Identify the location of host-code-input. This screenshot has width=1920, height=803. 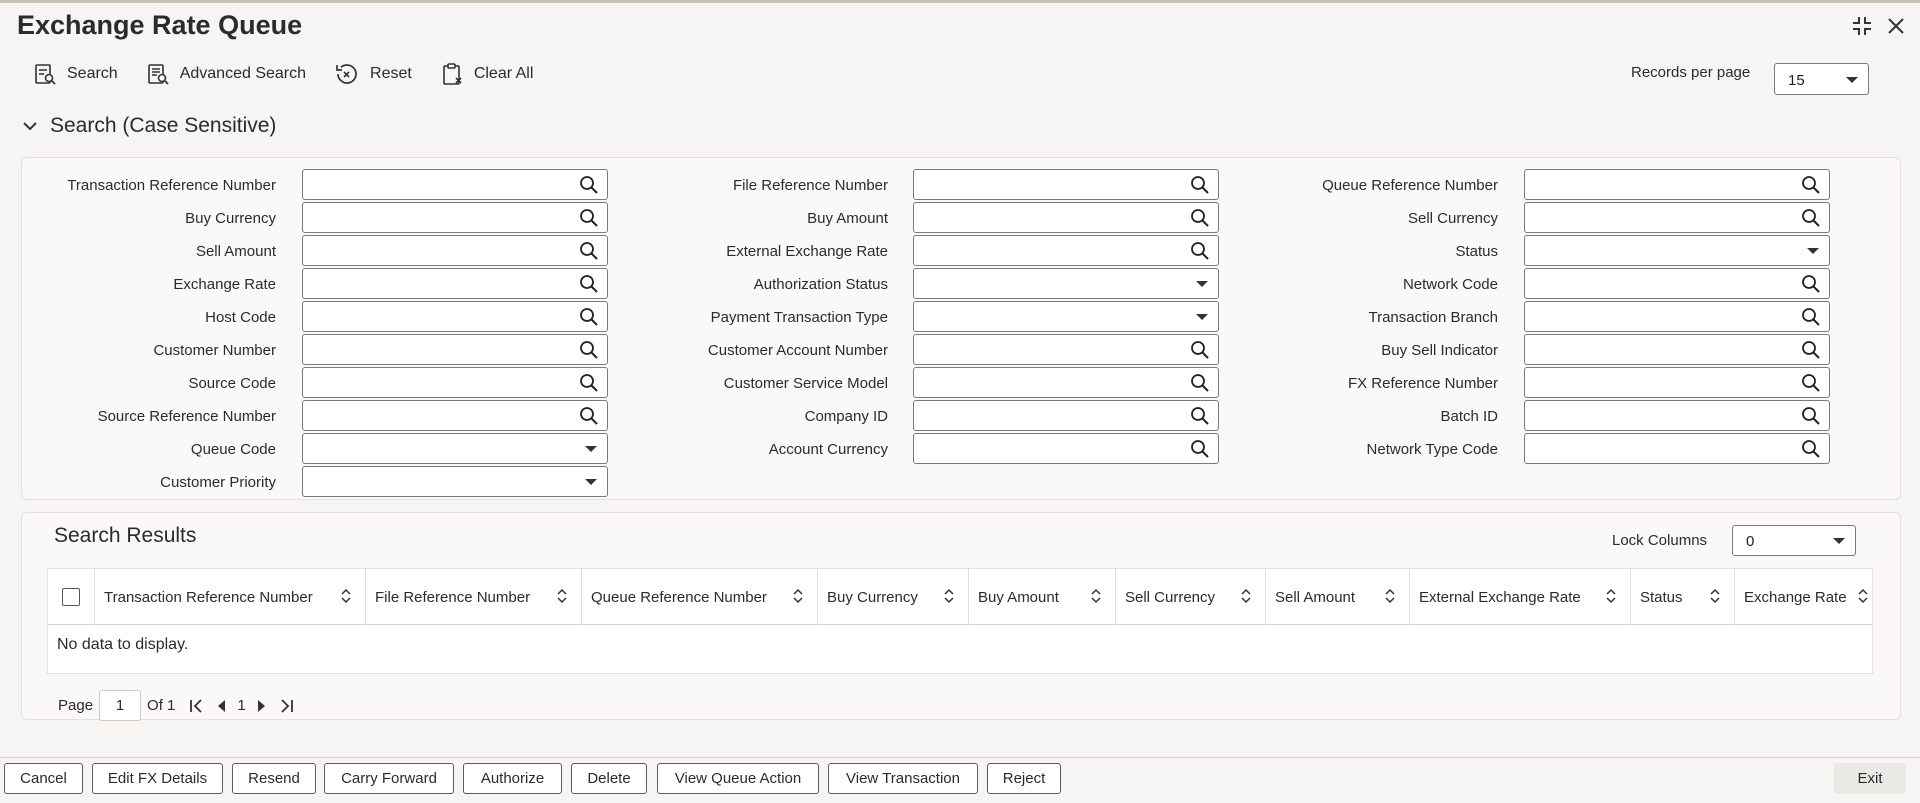
(455, 316).